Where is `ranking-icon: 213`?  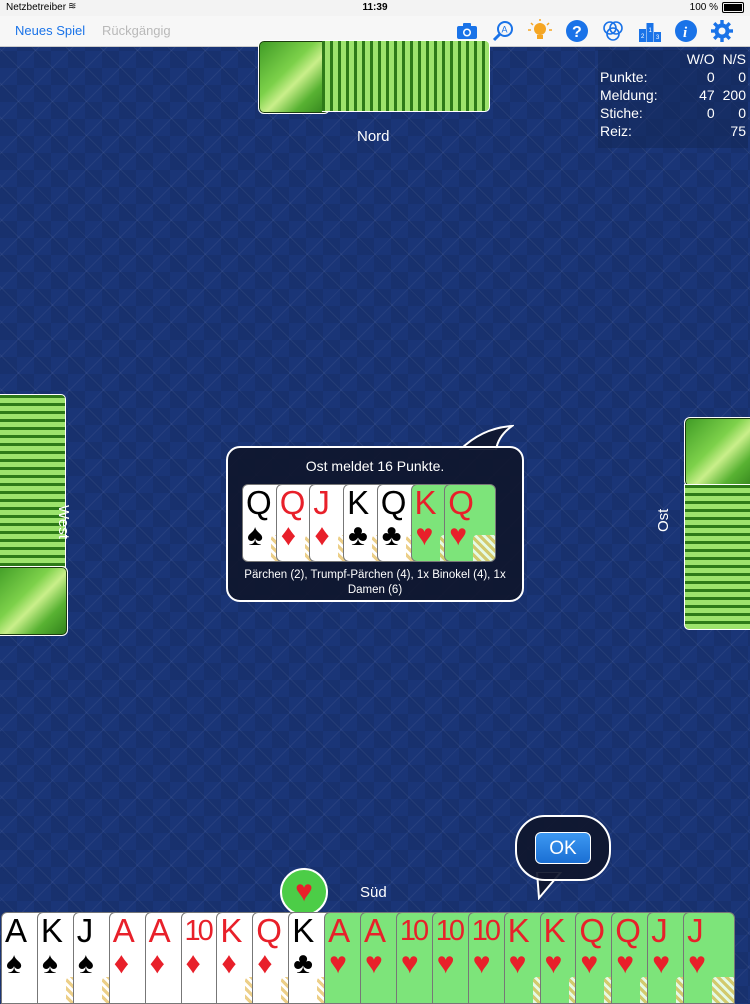
ranking-icon: 213 is located at coordinates (650, 31).